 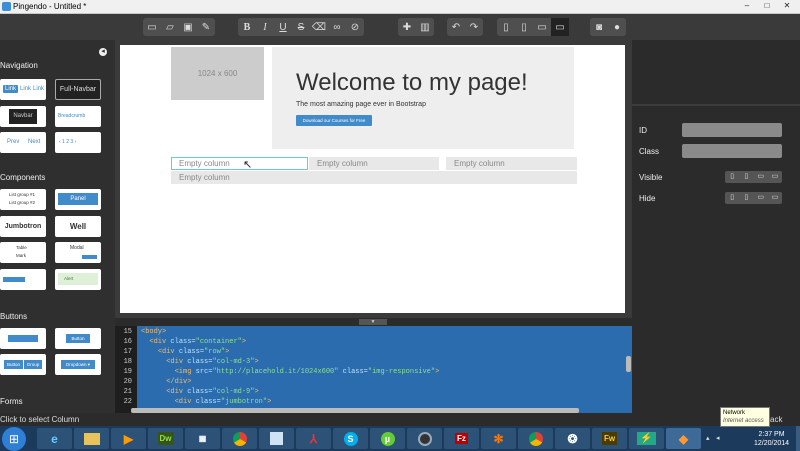 What do you see at coordinates (23, 142) in the screenshot?
I see `pager-widget: Prev Next` at bounding box center [23, 142].